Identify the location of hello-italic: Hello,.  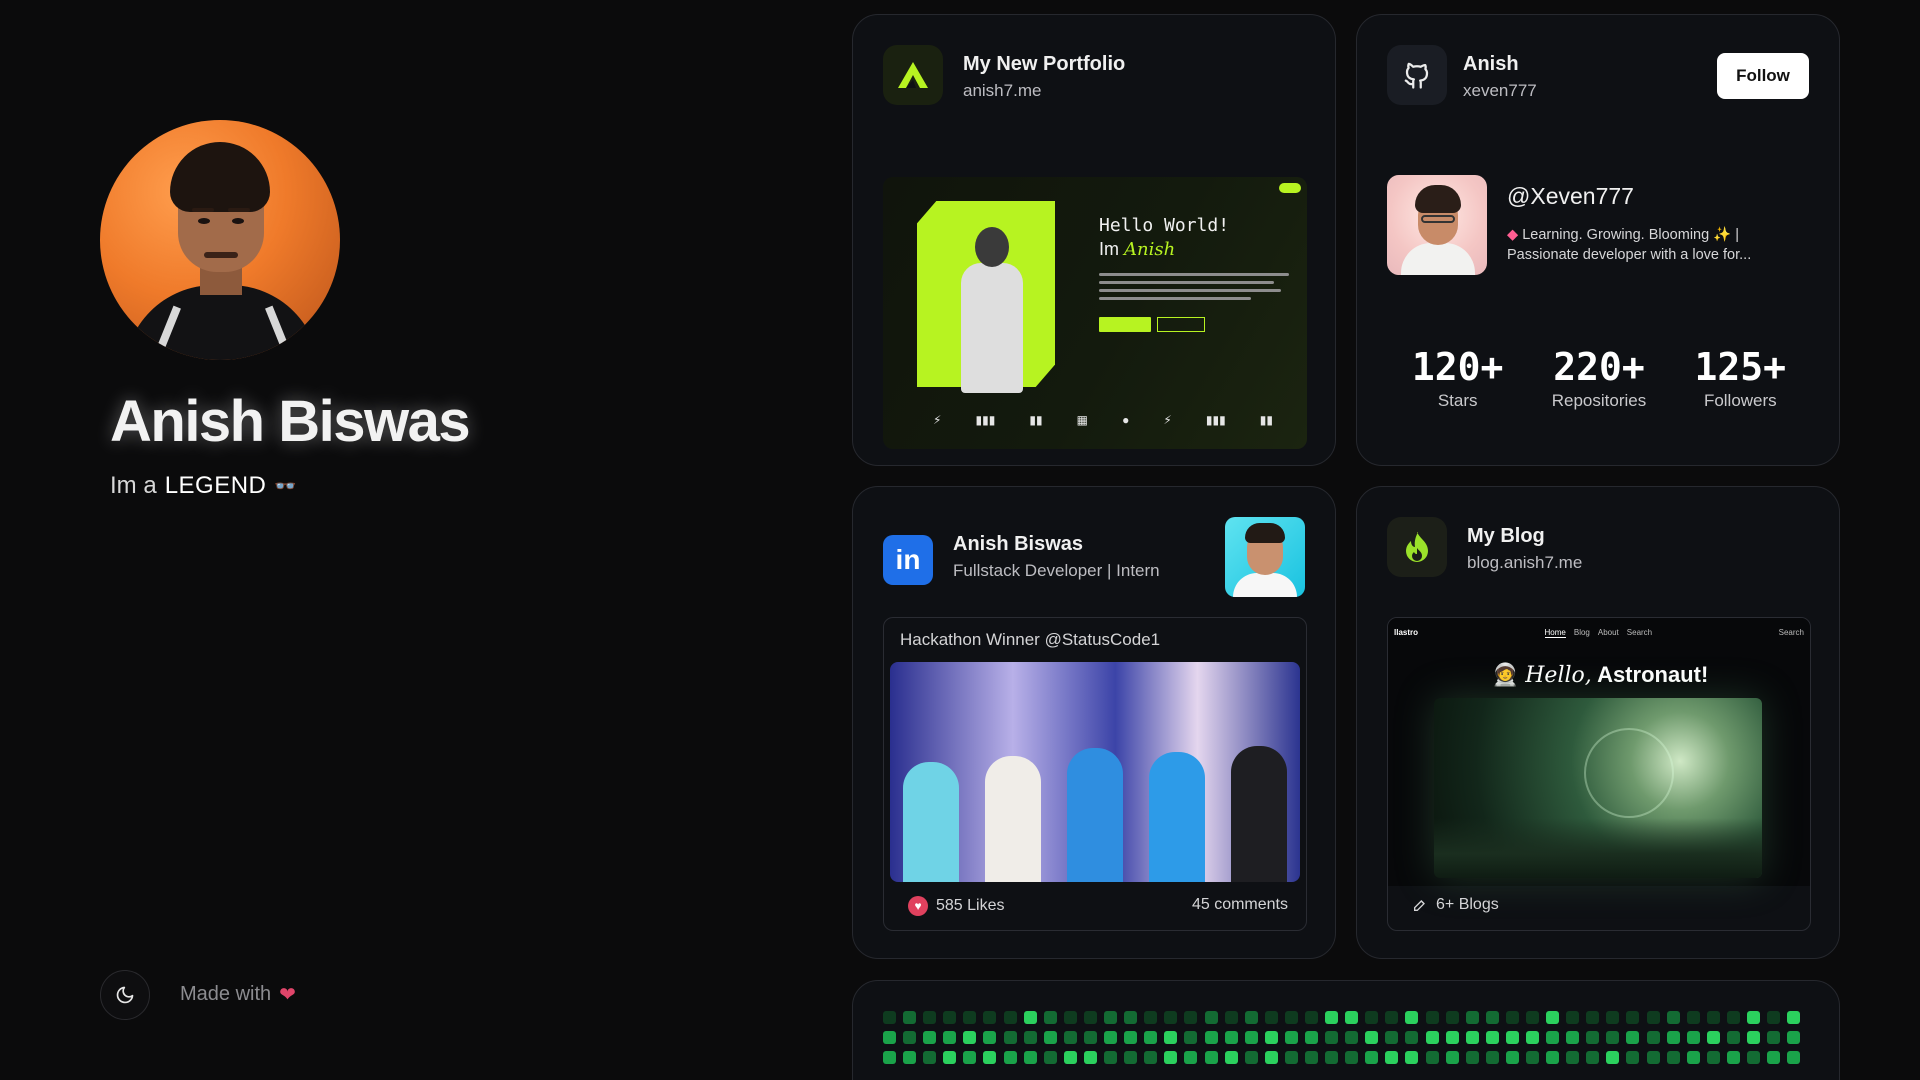
(1558, 675).